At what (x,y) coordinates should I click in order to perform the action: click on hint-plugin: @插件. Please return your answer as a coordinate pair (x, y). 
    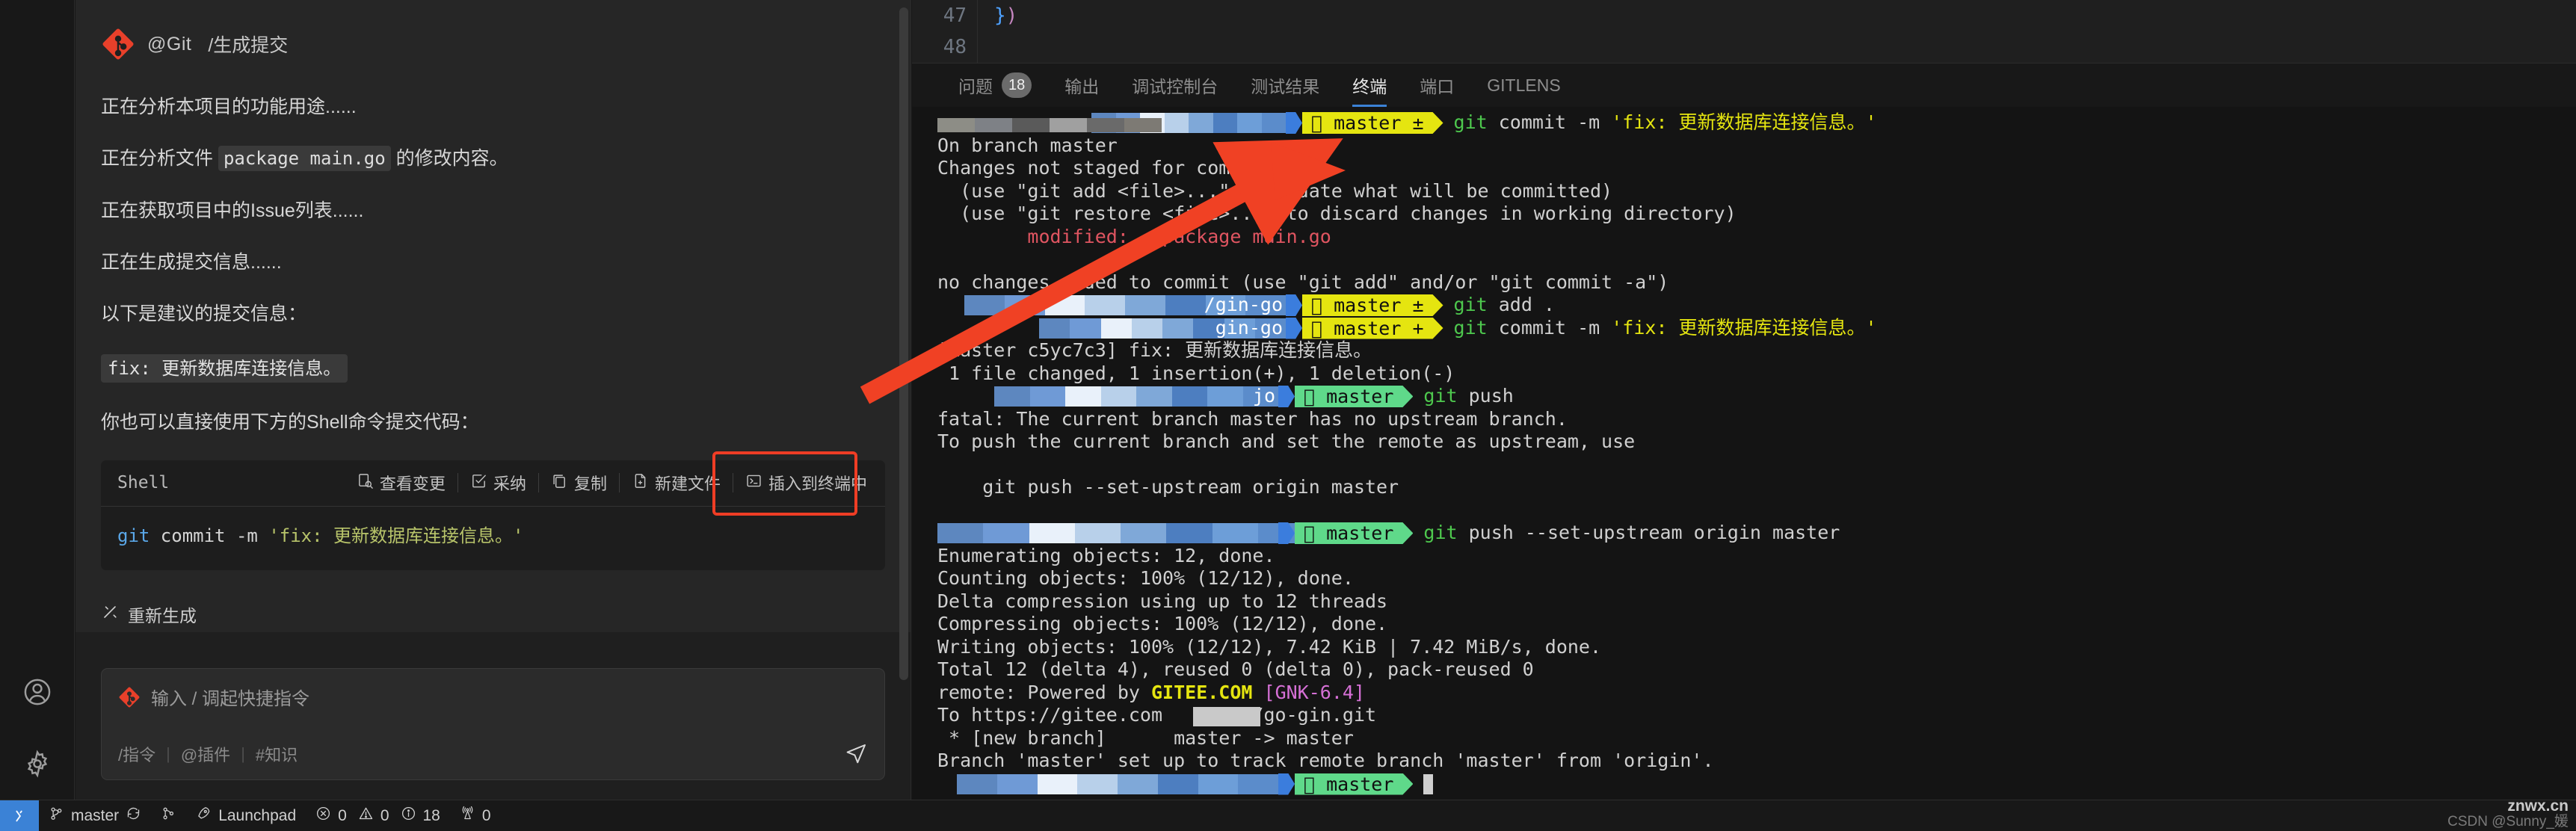
    Looking at the image, I should click on (205, 754).